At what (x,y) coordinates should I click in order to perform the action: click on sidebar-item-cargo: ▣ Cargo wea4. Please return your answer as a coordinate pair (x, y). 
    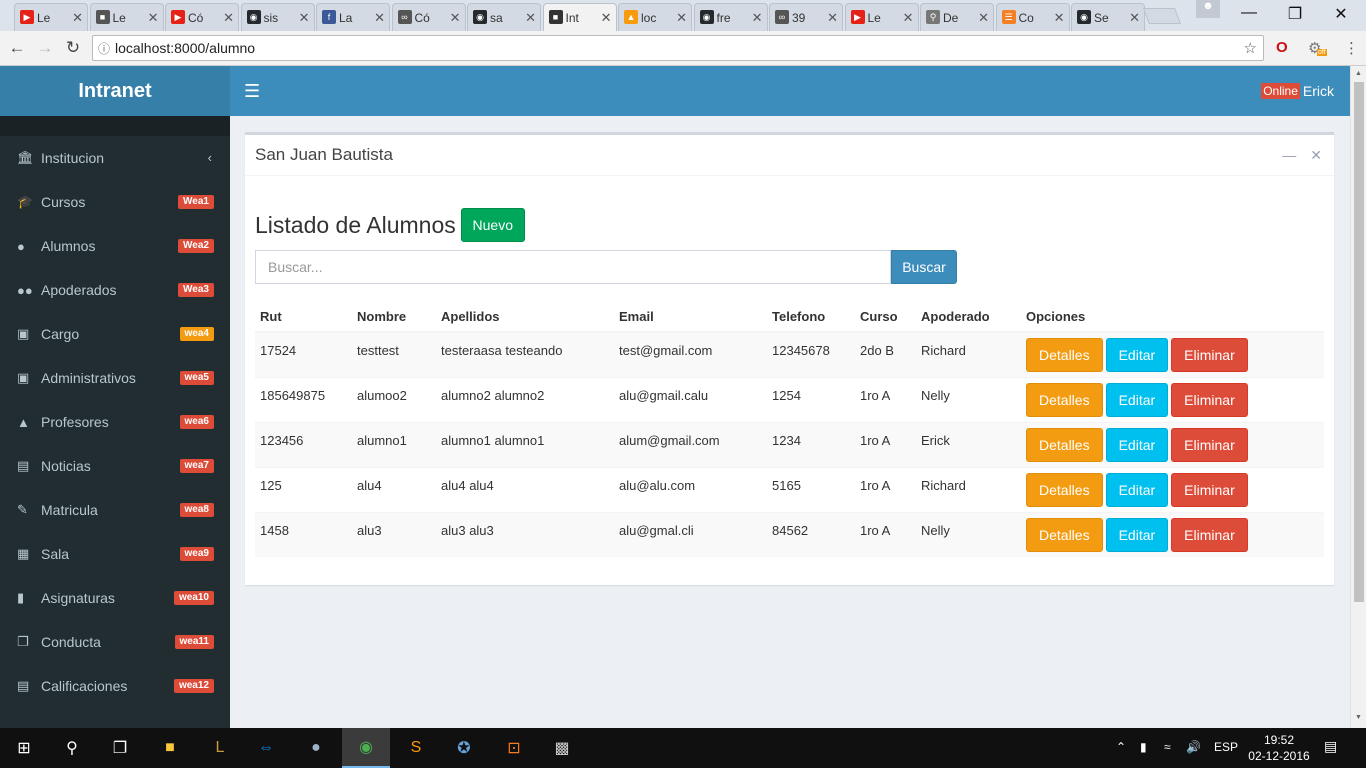
    Looking at the image, I should click on (115, 334).